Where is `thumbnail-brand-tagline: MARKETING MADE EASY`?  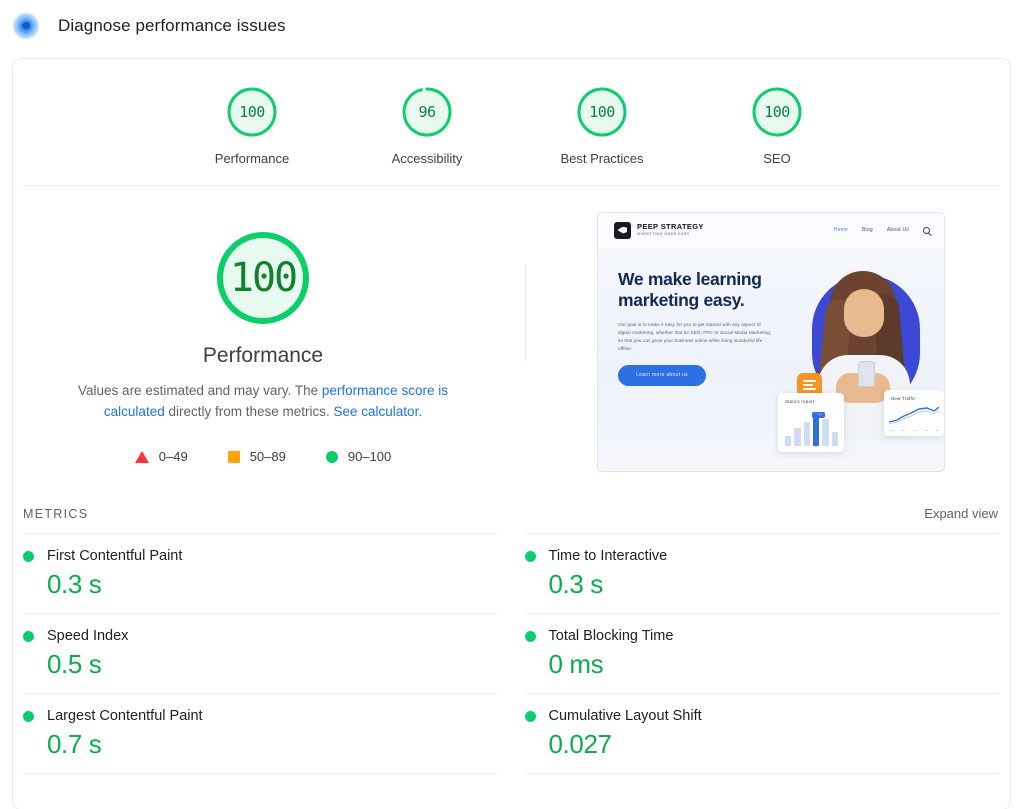
thumbnail-brand-tagline: MARKETING MADE EASY is located at coordinates (663, 233).